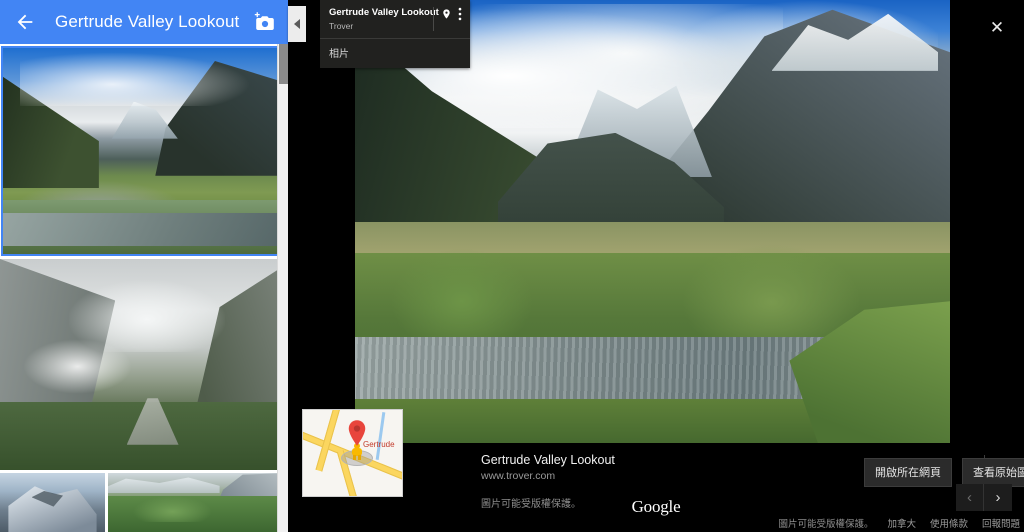 The width and height of the screenshot is (1024, 532). What do you see at coordinates (771, 292) in the screenshot?
I see `main-photo-bush-right` at bounding box center [771, 292].